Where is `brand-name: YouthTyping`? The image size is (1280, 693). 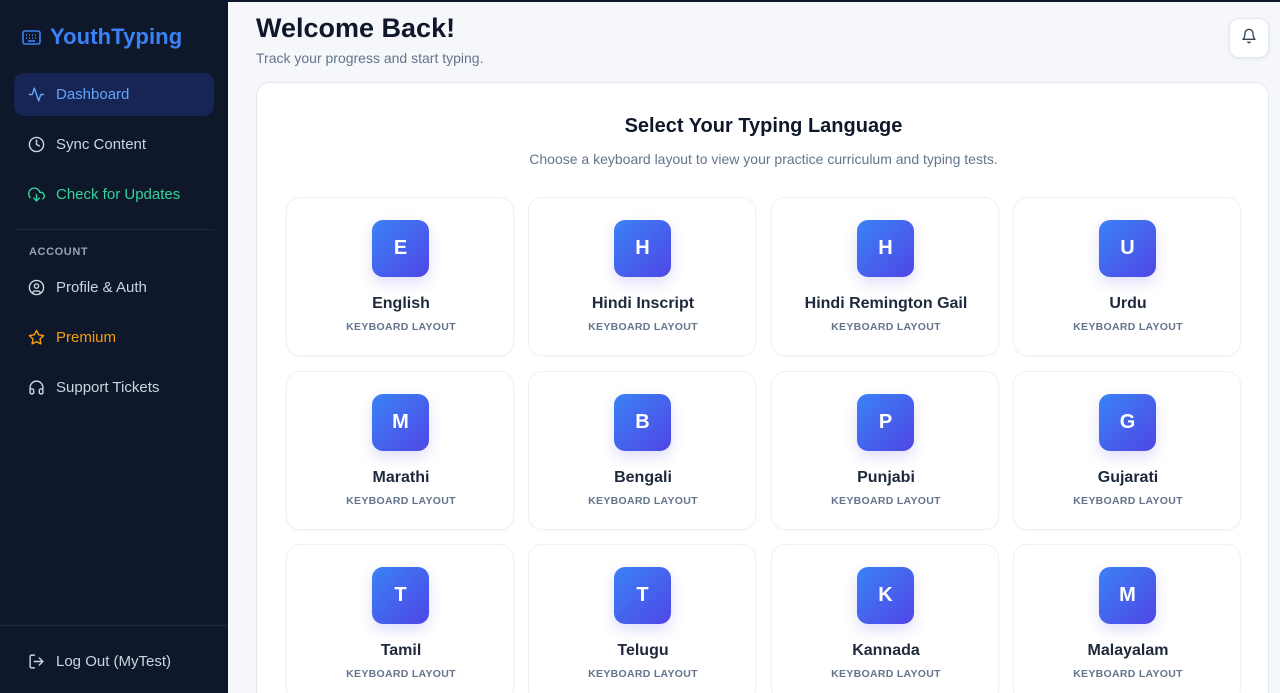
brand-name: YouthTyping is located at coordinates (116, 36).